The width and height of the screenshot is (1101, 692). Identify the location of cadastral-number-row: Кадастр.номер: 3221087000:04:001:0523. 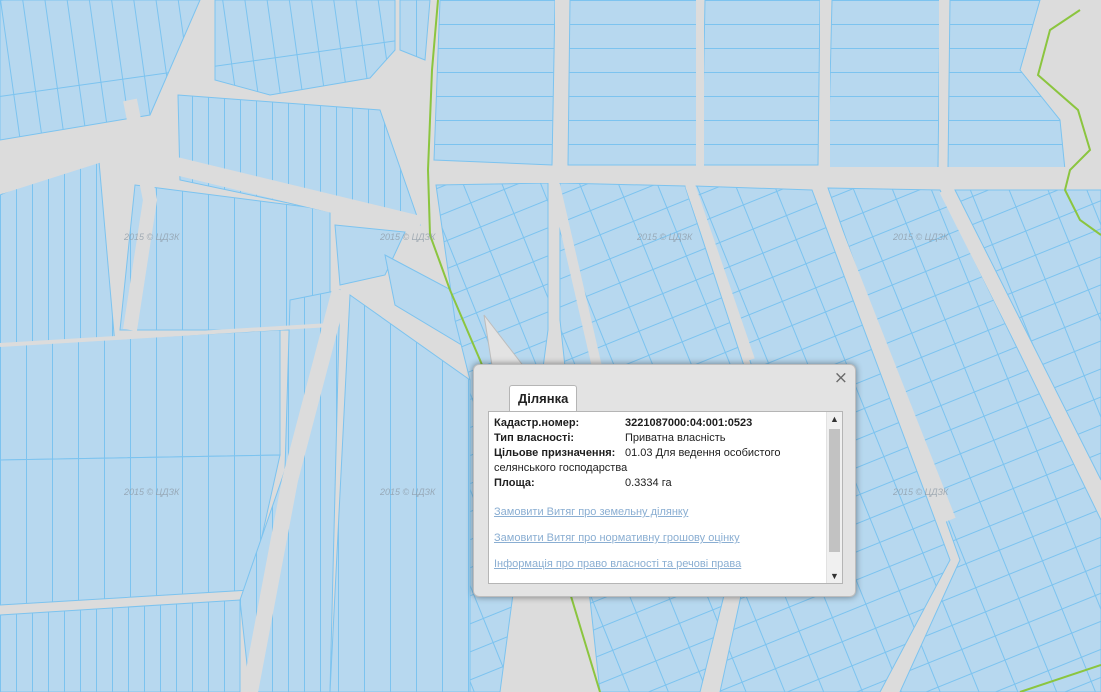
(659, 423).